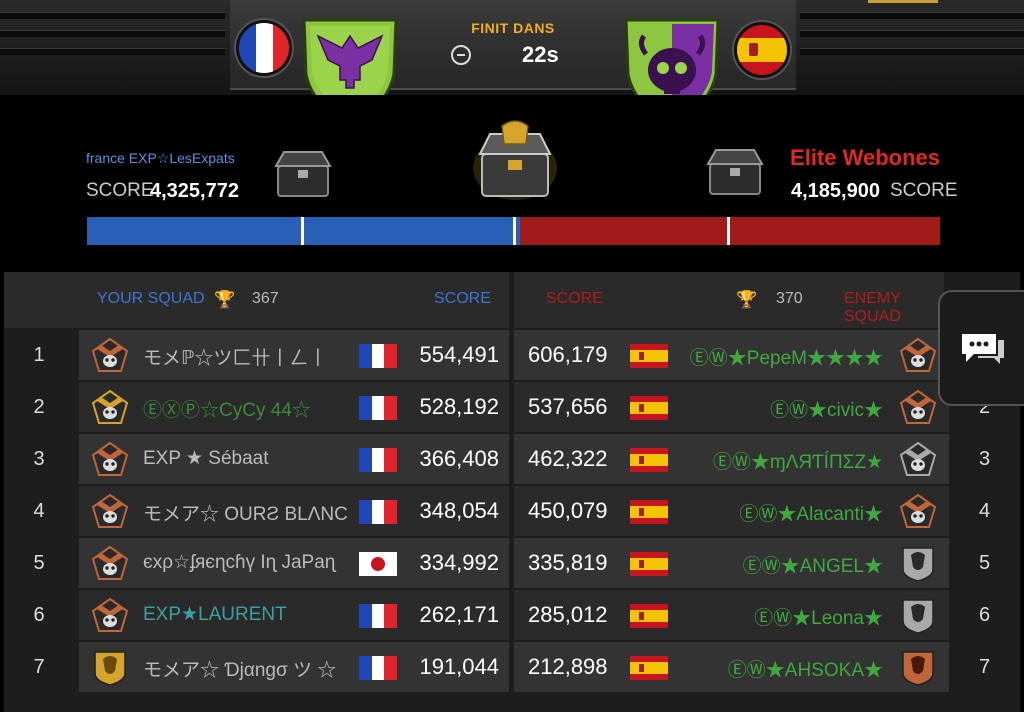  Describe the element at coordinates (789, 298) in the screenshot. I see `right-trophy-count: 370` at that location.